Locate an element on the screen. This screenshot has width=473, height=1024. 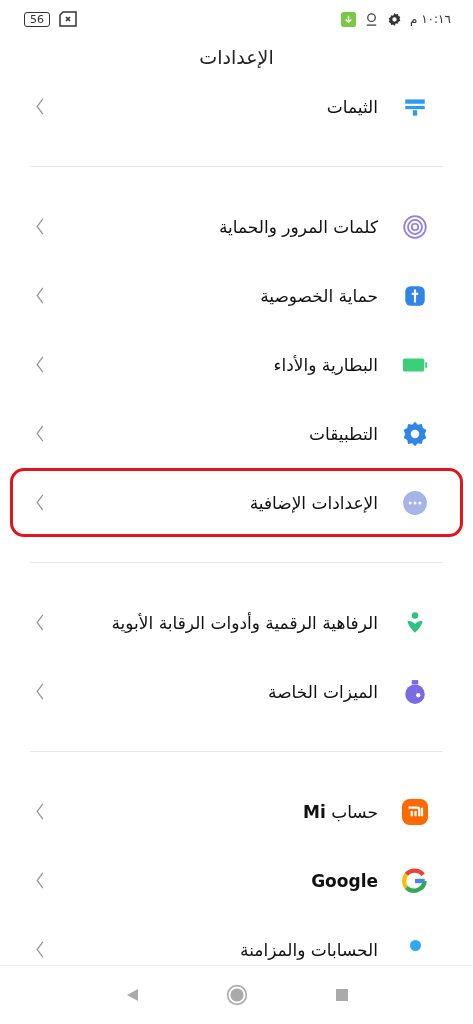
item-label: كلمات المرور والحماية is located at coordinates (298, 226).